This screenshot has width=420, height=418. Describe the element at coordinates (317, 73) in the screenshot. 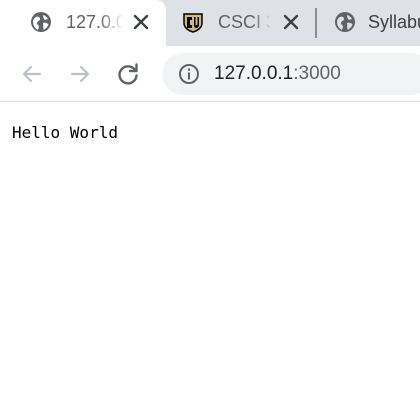

I see `url-port: :3000` at that location.